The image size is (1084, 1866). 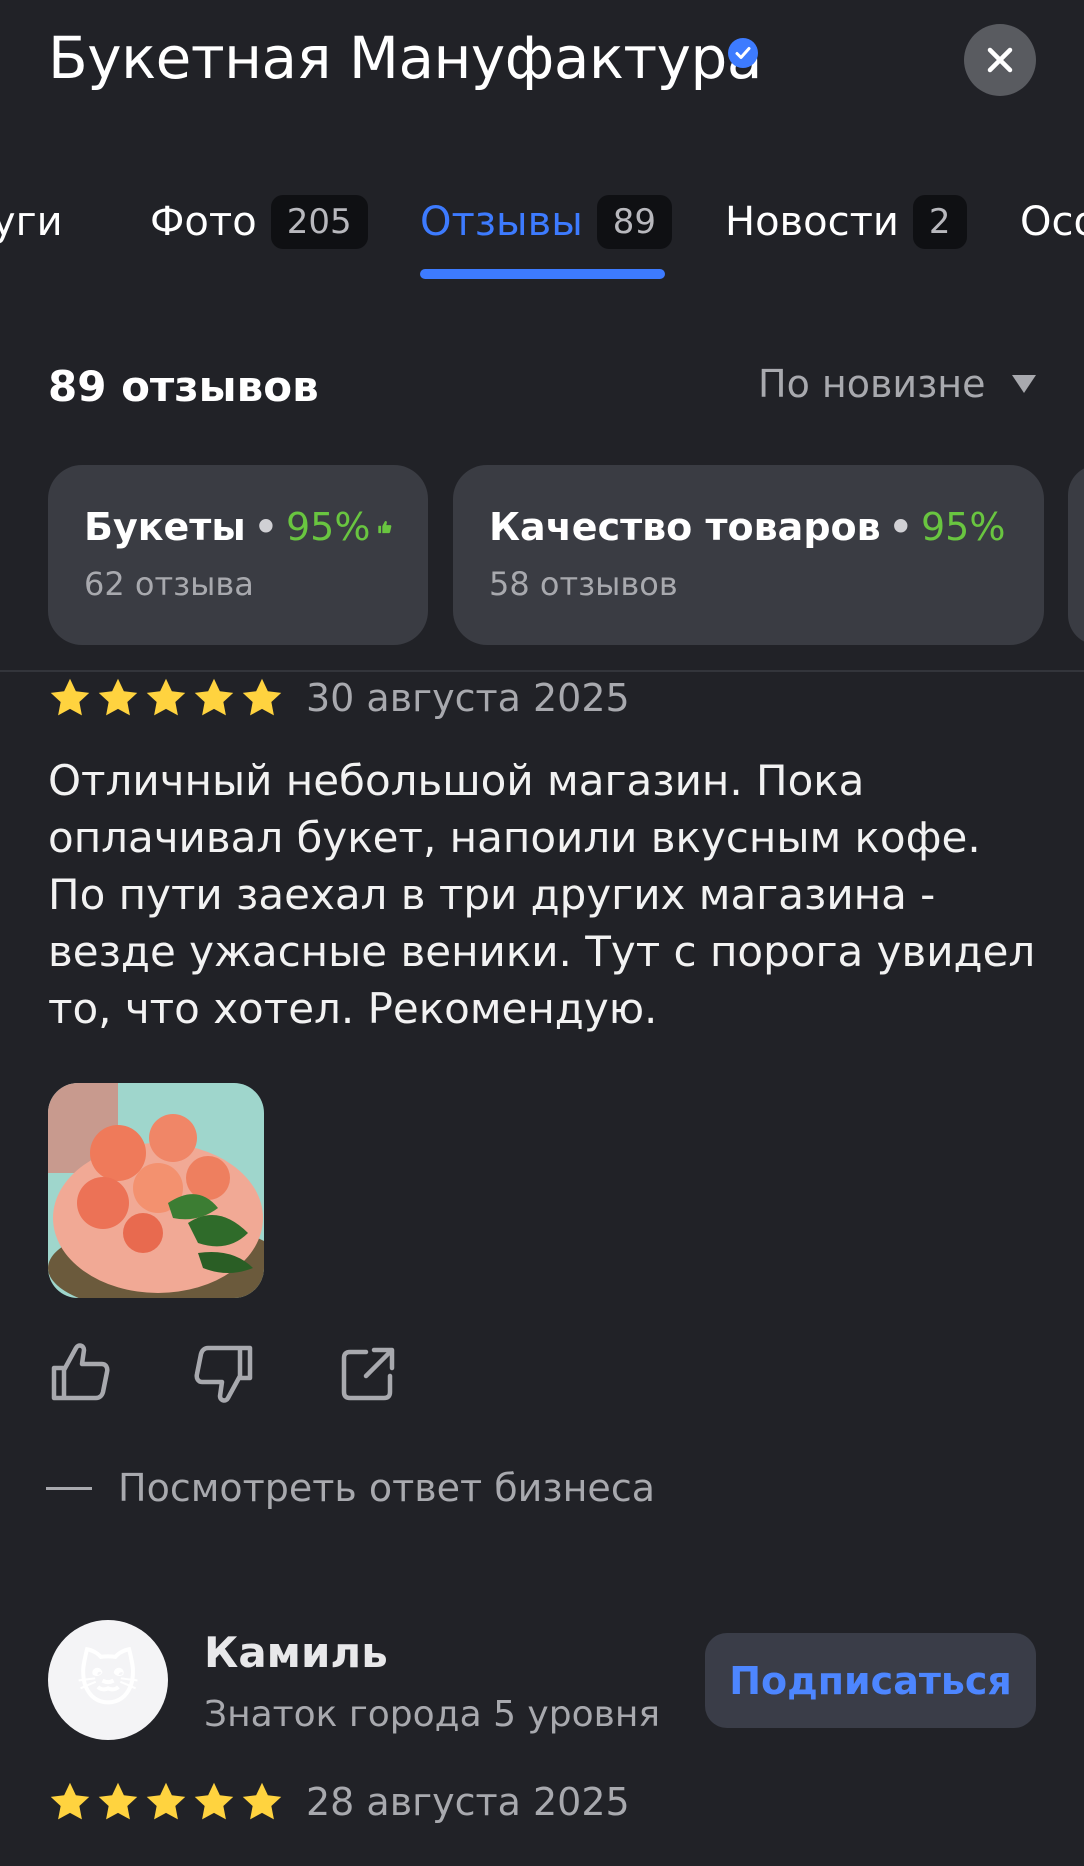 I want to click on tab-features: Особенности, so click(x=1052, y=222).